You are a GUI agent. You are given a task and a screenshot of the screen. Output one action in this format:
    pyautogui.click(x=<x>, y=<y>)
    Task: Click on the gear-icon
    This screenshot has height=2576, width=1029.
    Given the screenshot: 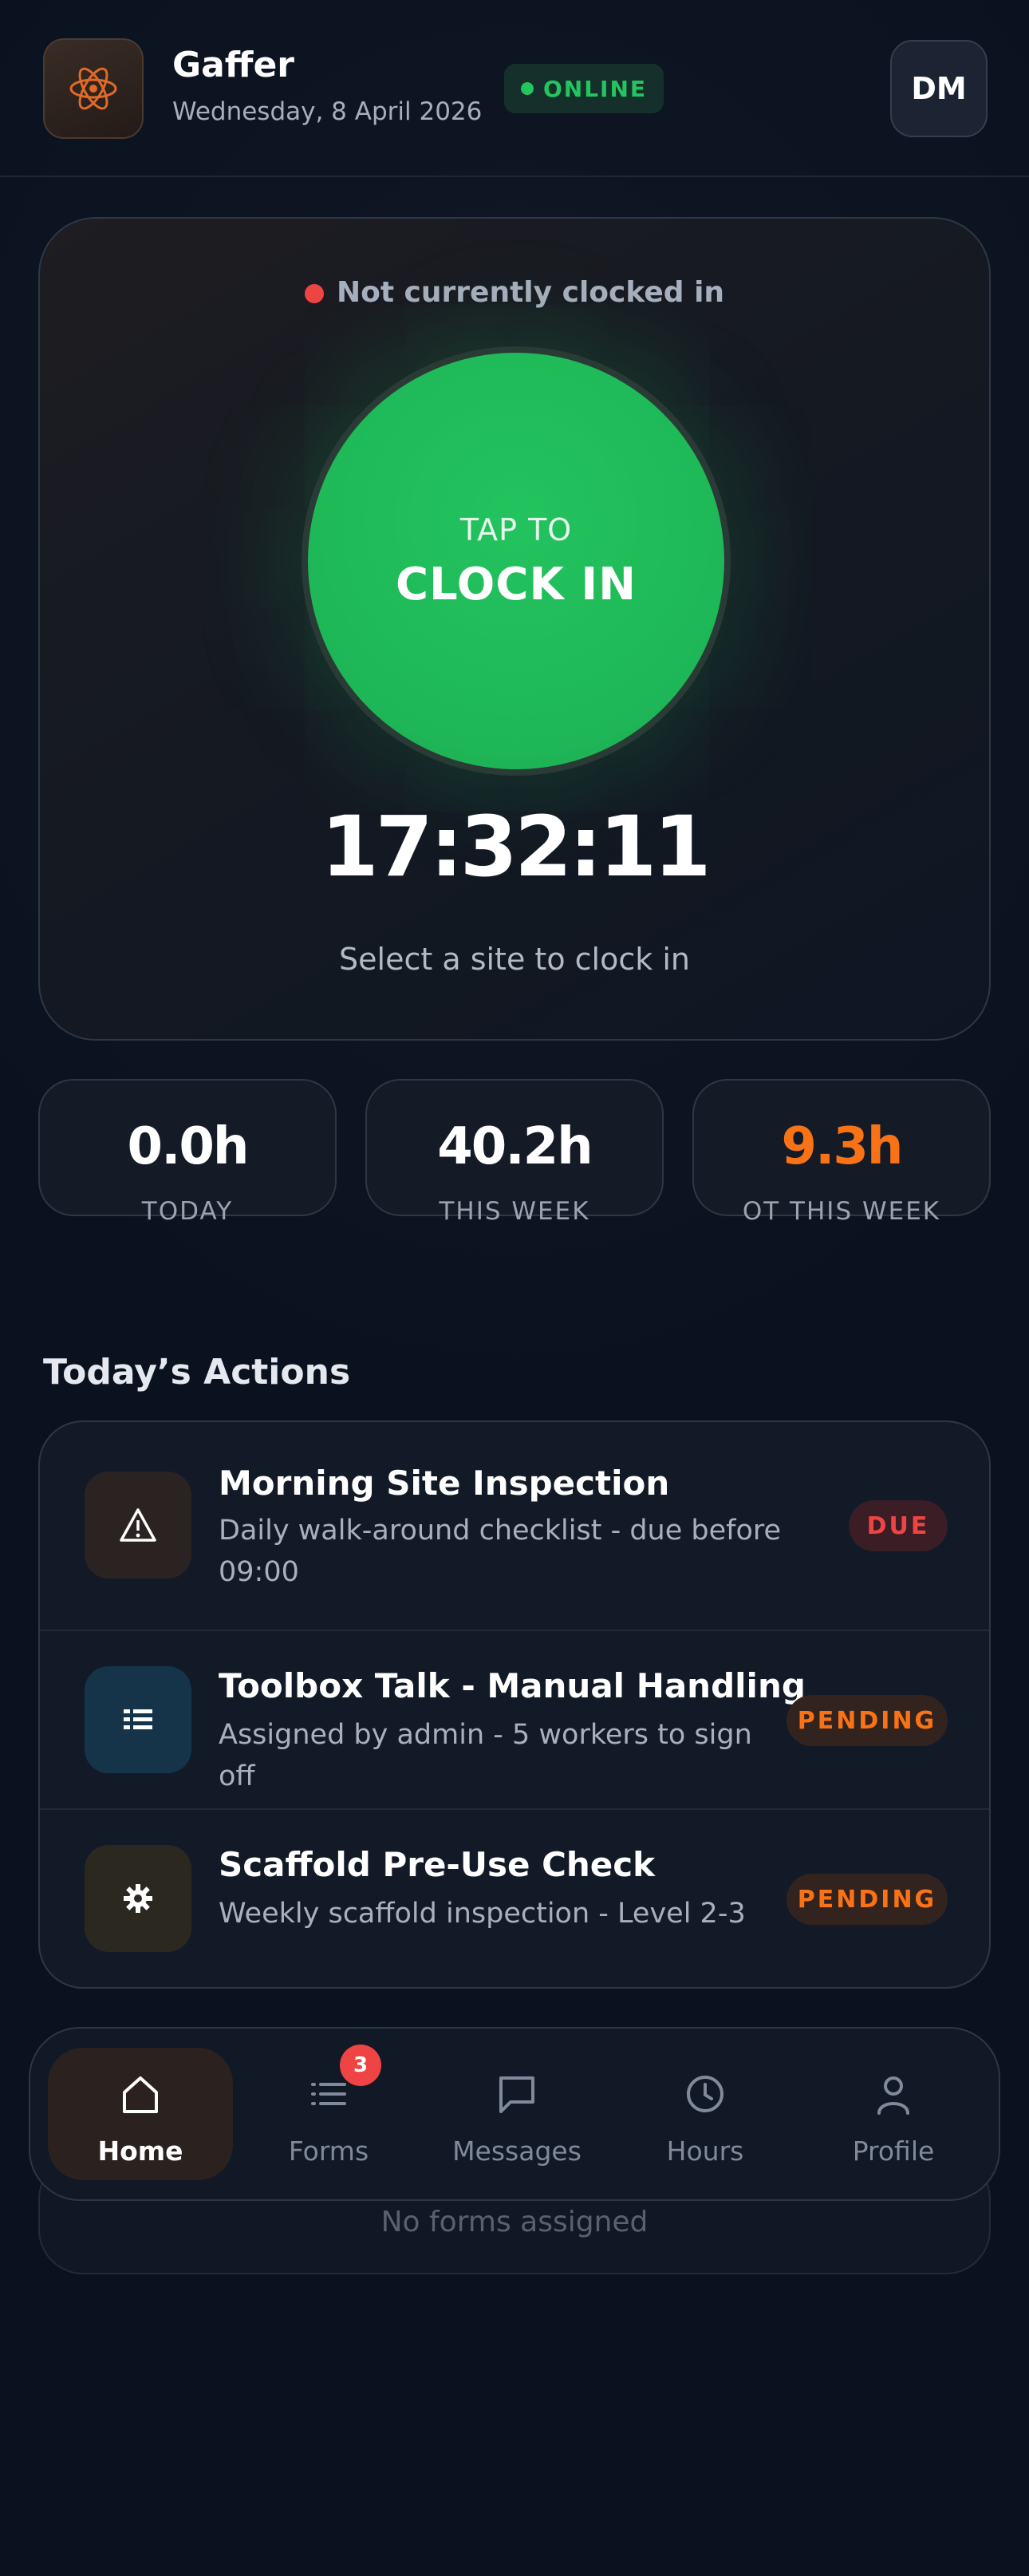 What is the action you would take?
    pyautogui.click(x=138, y=1898)
    